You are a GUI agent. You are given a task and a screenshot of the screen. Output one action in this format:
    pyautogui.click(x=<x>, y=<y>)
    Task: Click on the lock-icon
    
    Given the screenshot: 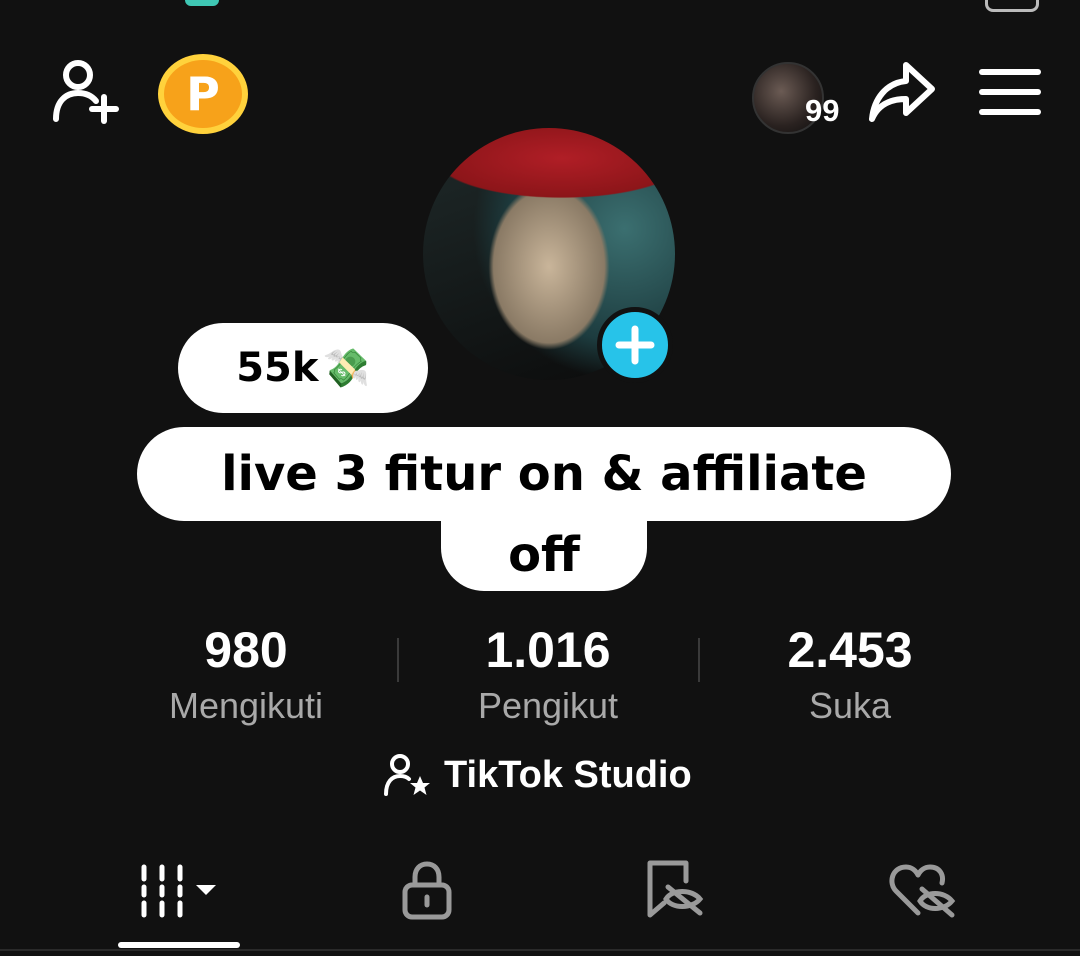 What is the action you would take?
    pyautogui.click(x=427, y=890)
    